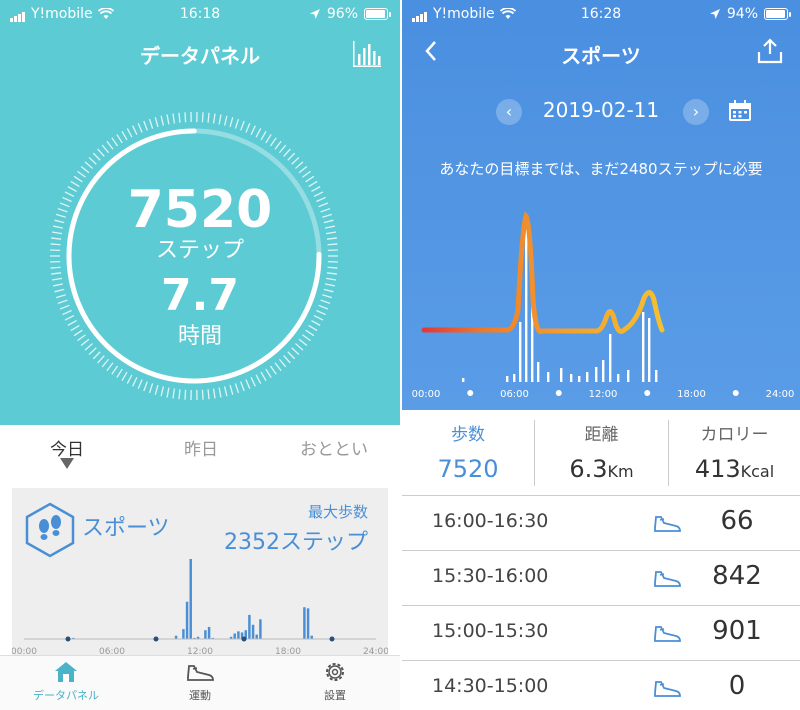  What do you see at coordinates (601, 435) in the screenshot?
I see `distance-label: 距離` at bounding box center [601, 435].